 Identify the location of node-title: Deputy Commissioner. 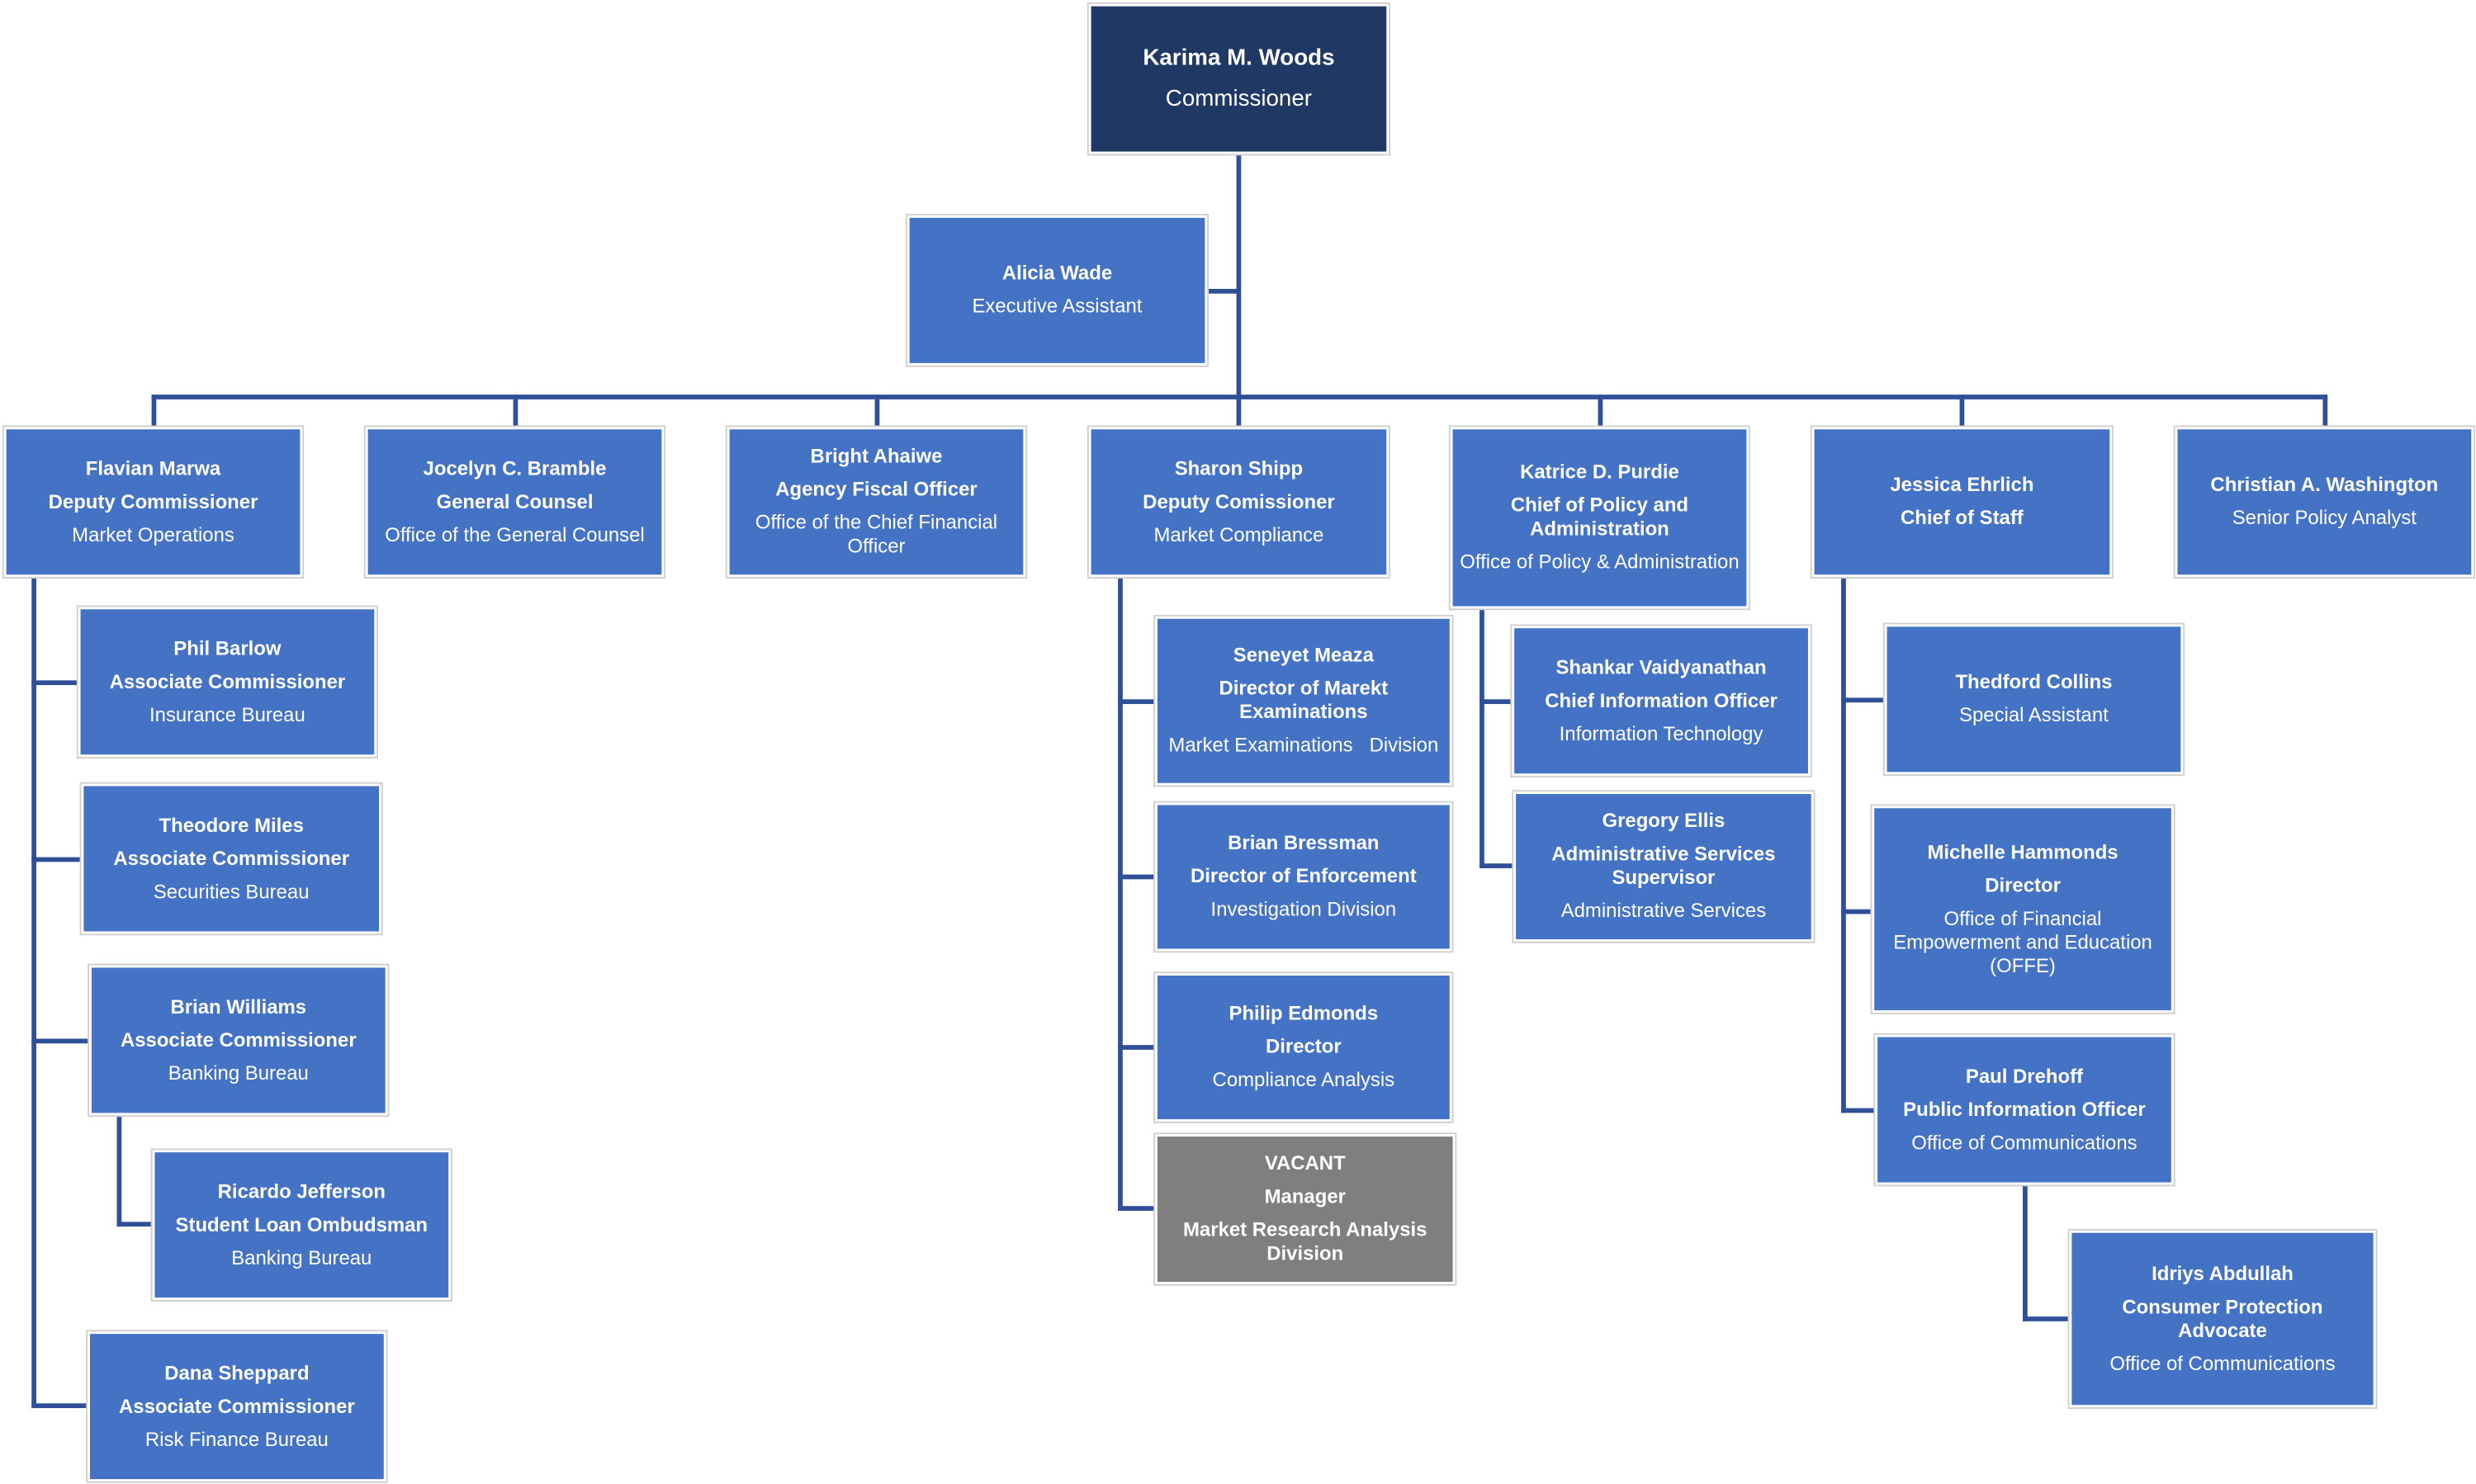
(153, 501).